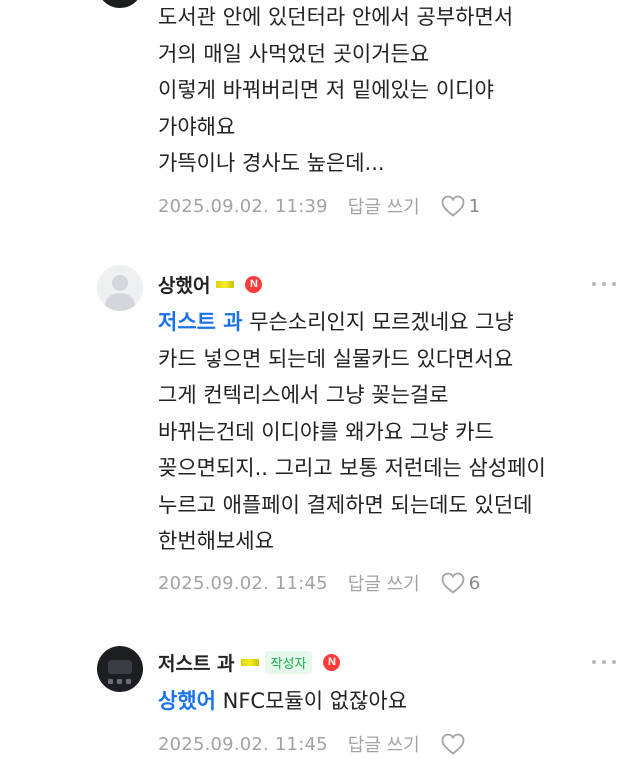 This screenshot has height=759, width=640. I want to click on like-button: 6, so click(460, 583).